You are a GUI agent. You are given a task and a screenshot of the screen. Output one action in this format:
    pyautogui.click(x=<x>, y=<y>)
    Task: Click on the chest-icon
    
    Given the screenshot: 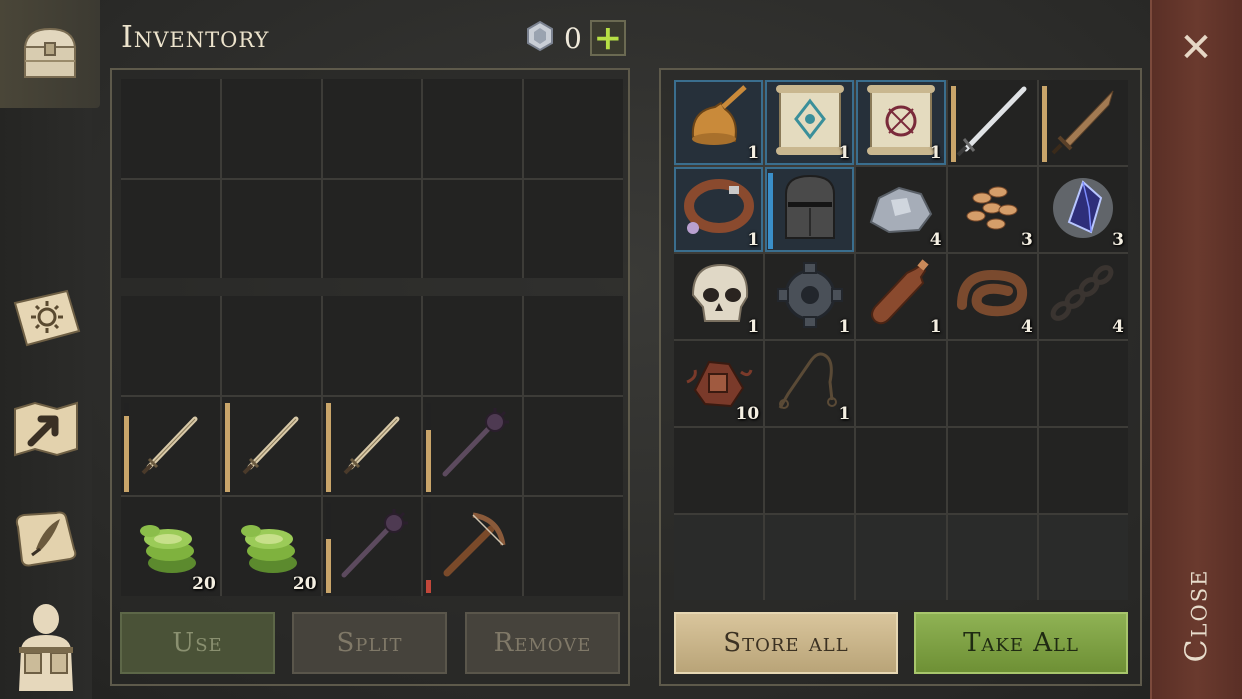 What is the action you would take?
    pyautogui.click(x=50, y=54)
    